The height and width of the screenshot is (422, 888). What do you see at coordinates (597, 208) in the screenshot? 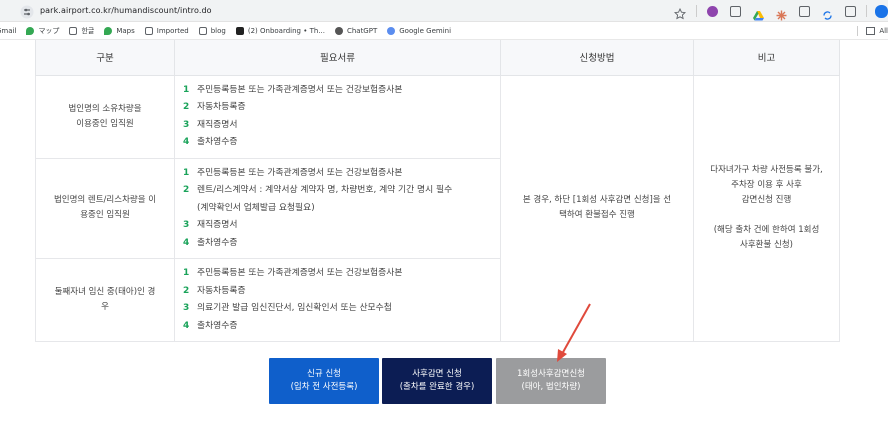
I see `method-cell: 본 경우, 하단 [1회성 사후감면 신청]을 선 택하여 환불접수 진행` at bounding box center [597, 208].